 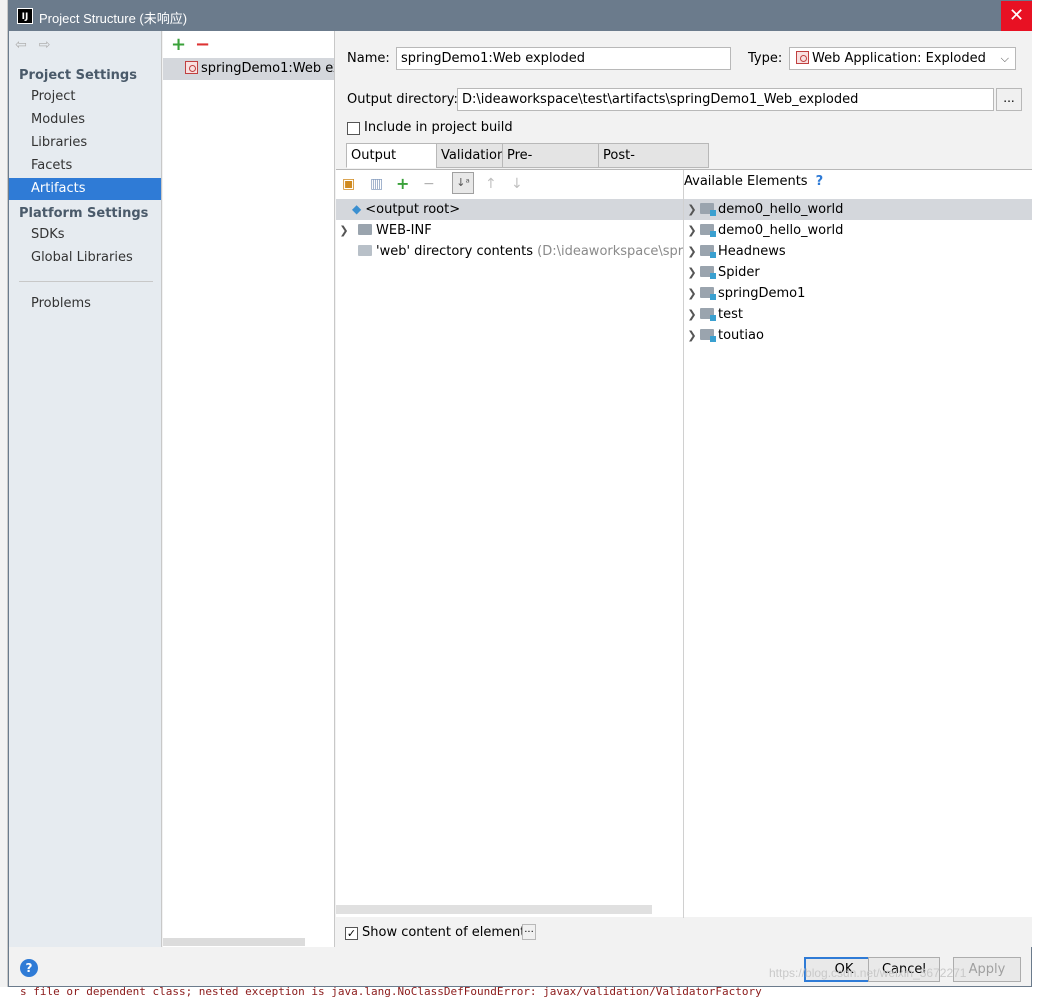 I want to click on available-item: ❯ toutiao, so click(x=858, y=335).